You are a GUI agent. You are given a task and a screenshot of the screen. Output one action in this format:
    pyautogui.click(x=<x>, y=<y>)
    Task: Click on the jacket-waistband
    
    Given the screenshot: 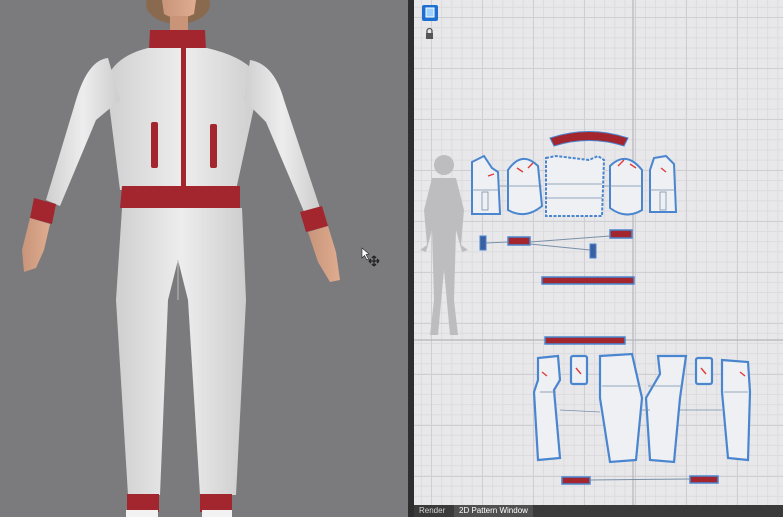 What is the action you would take?
    pyautogui.click(x=180, y=197)
    